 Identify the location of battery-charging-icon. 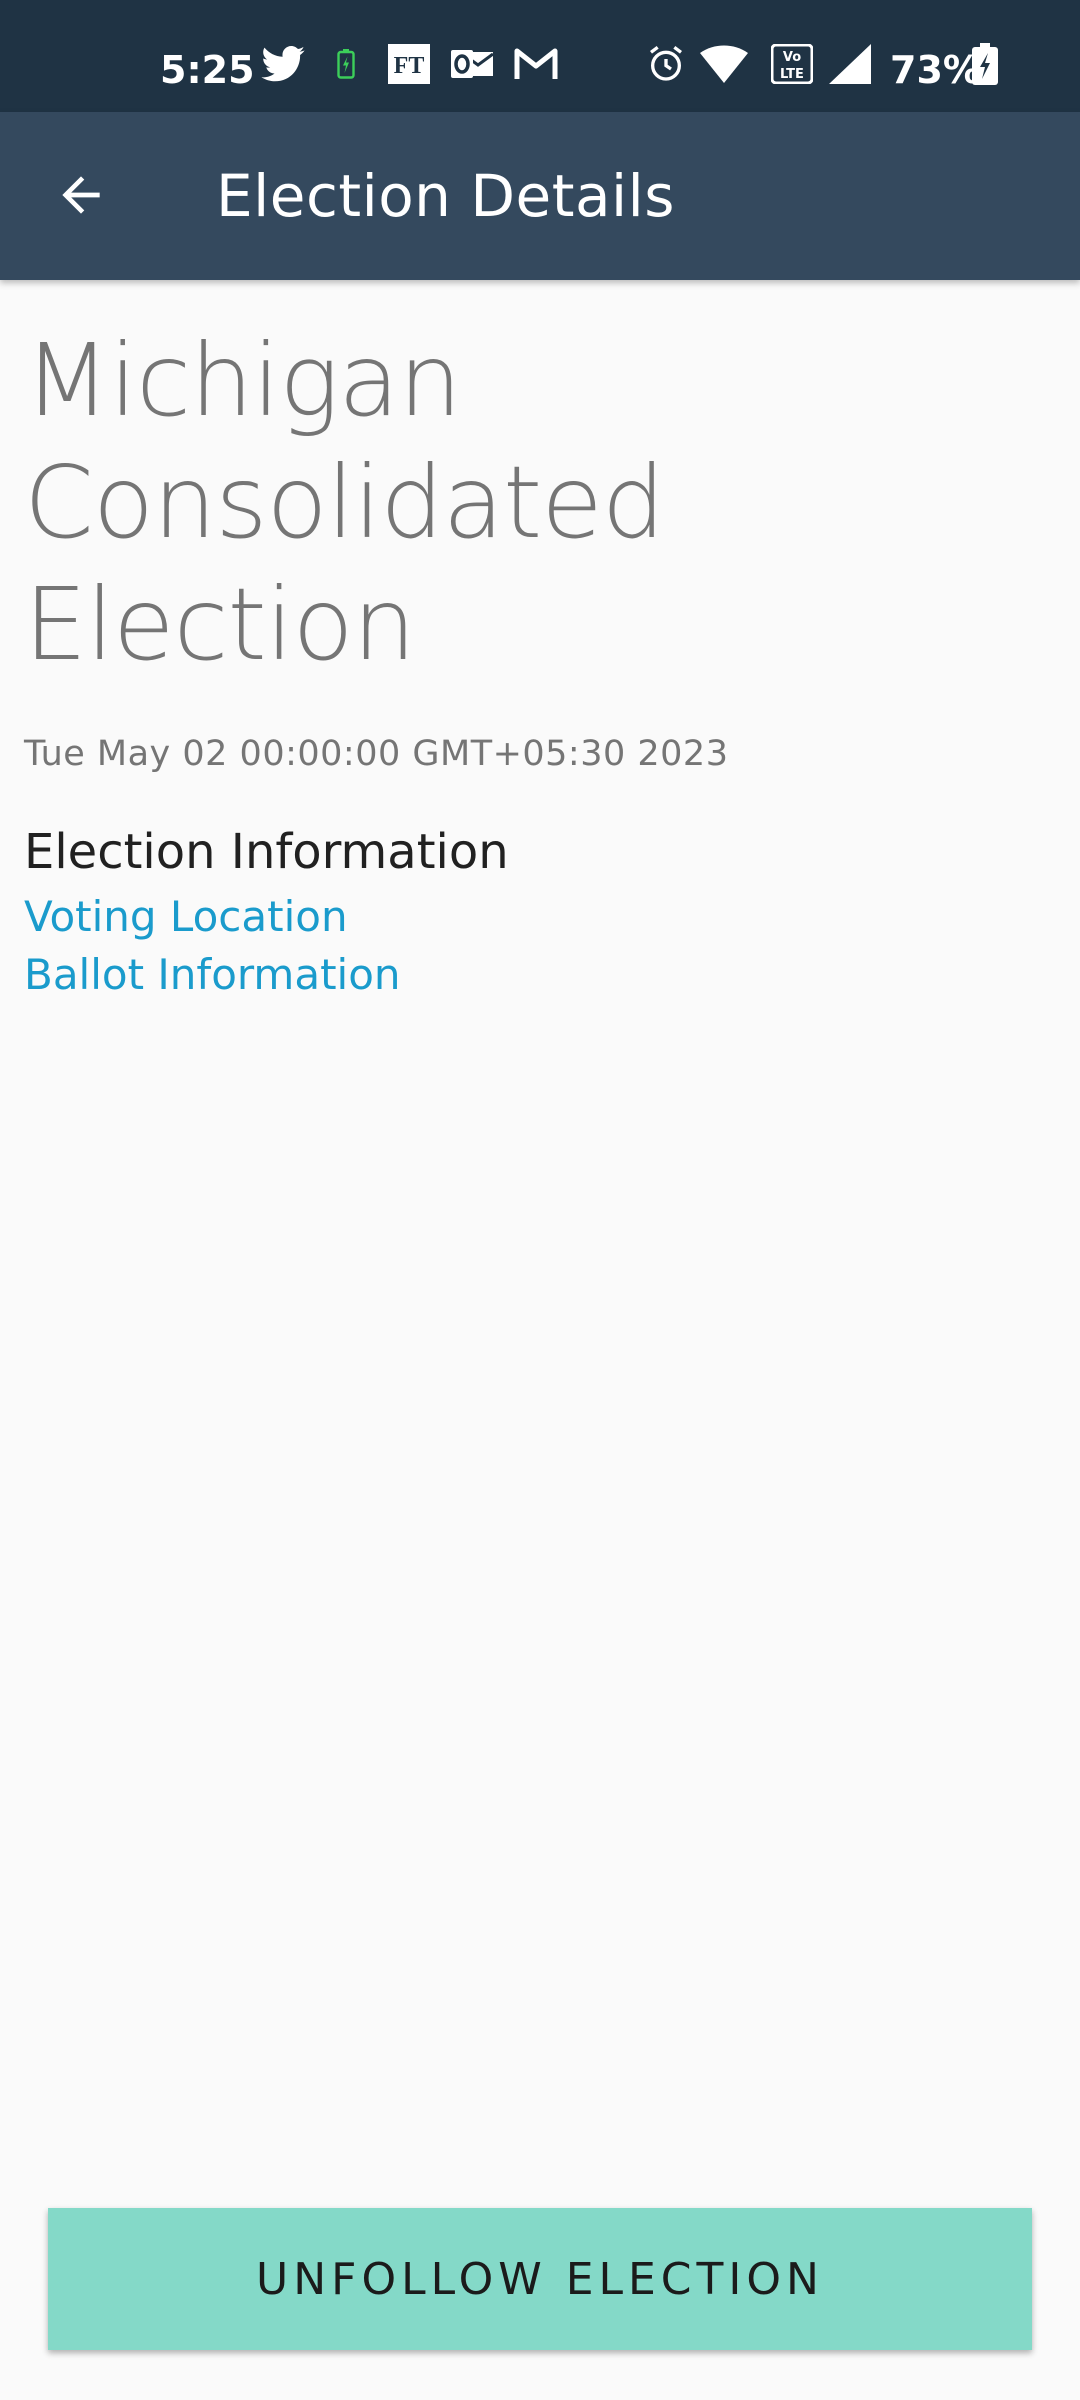
(985, 64).